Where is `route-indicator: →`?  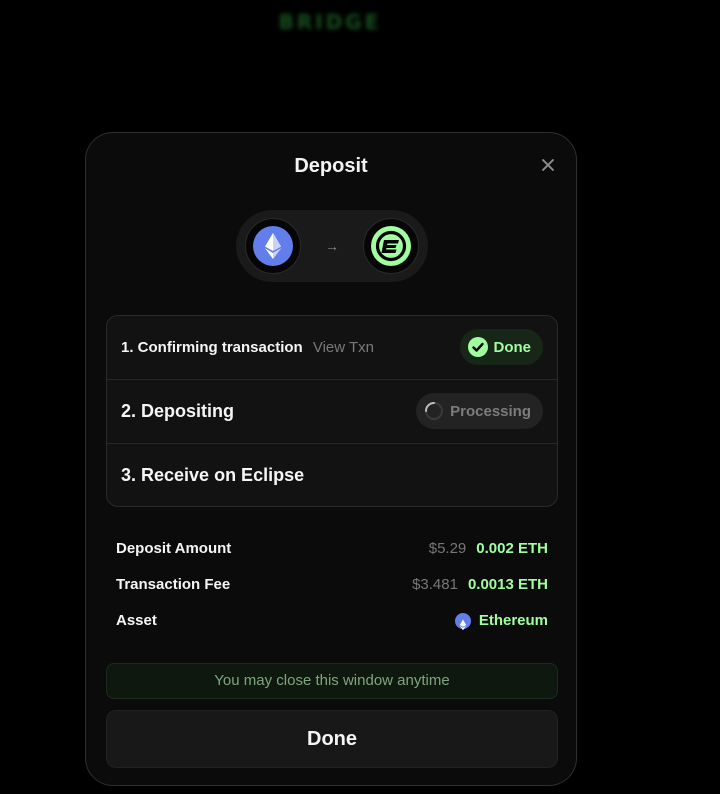
route-indicator: → is located at coordinates (332, 246).